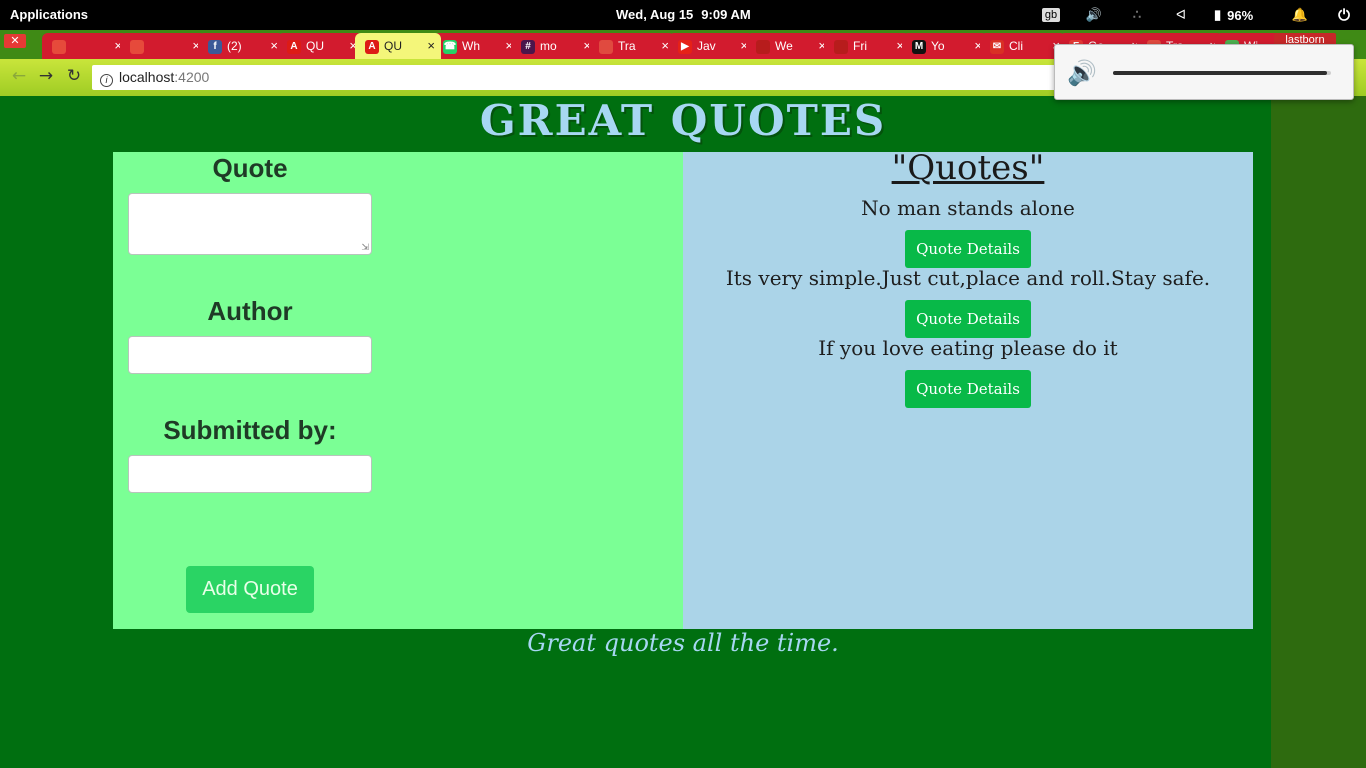  What do you see at coordinates (250, 224) in the screenshot?
I see `quote-textarea: ⇲` at bounding box center [250, 224].